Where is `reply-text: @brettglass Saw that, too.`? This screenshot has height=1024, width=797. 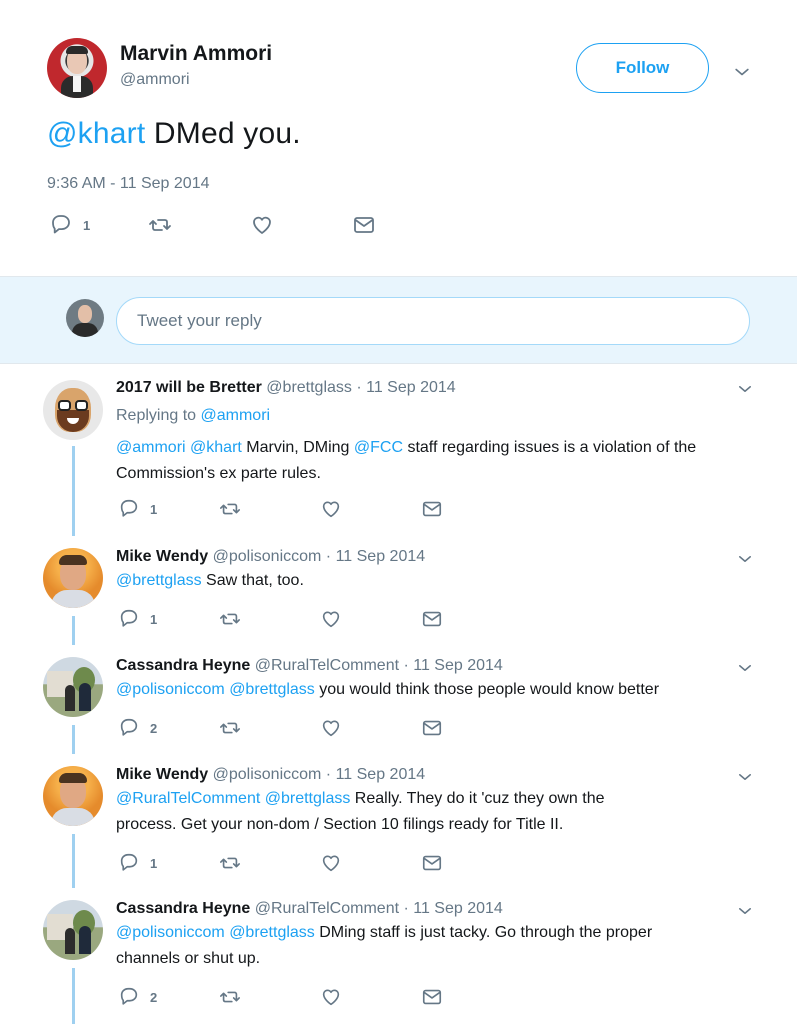
reply-text: @brettglass Saw that, too. is located at coordinates (436, 581).